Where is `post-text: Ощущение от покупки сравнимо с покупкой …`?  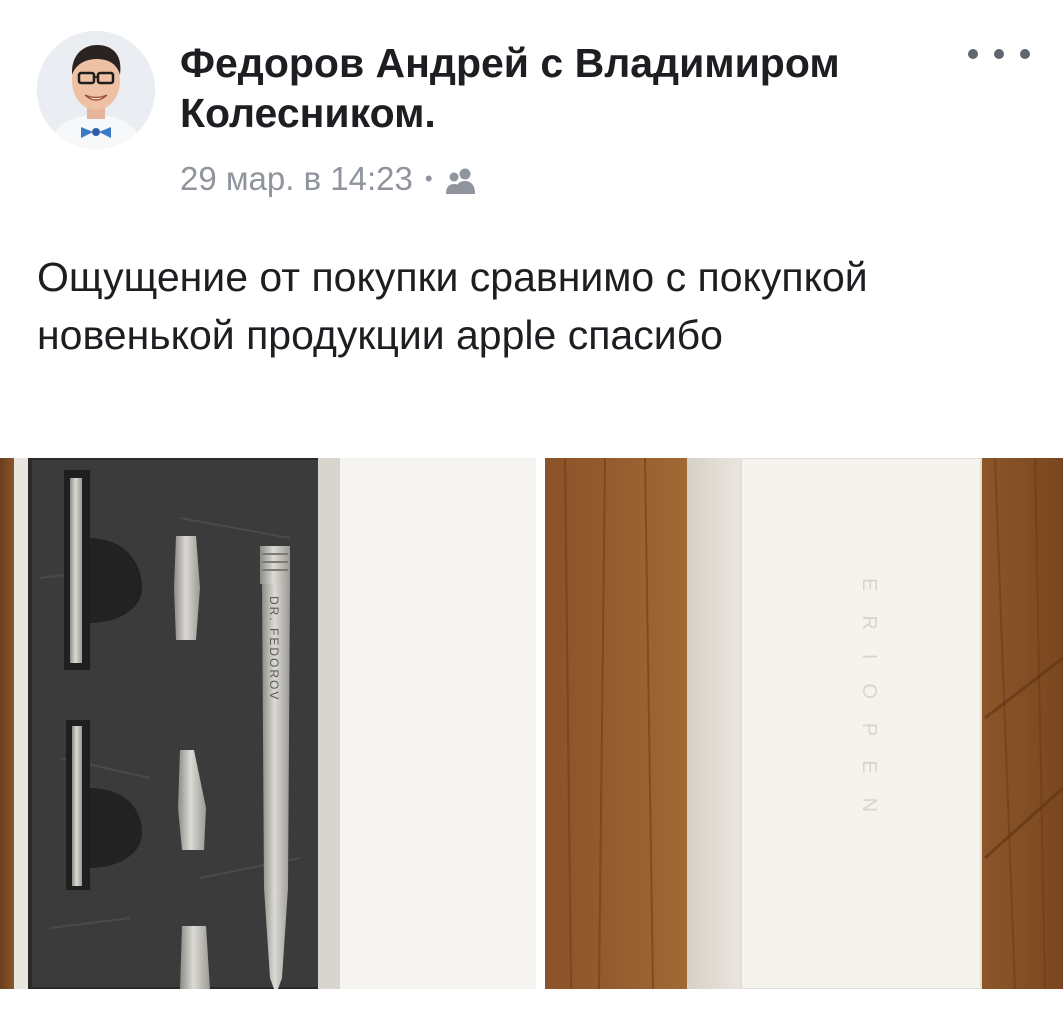
post-text: Ощущение от покупки сравнимо с покупкой … is located at coordinates (452, 306).